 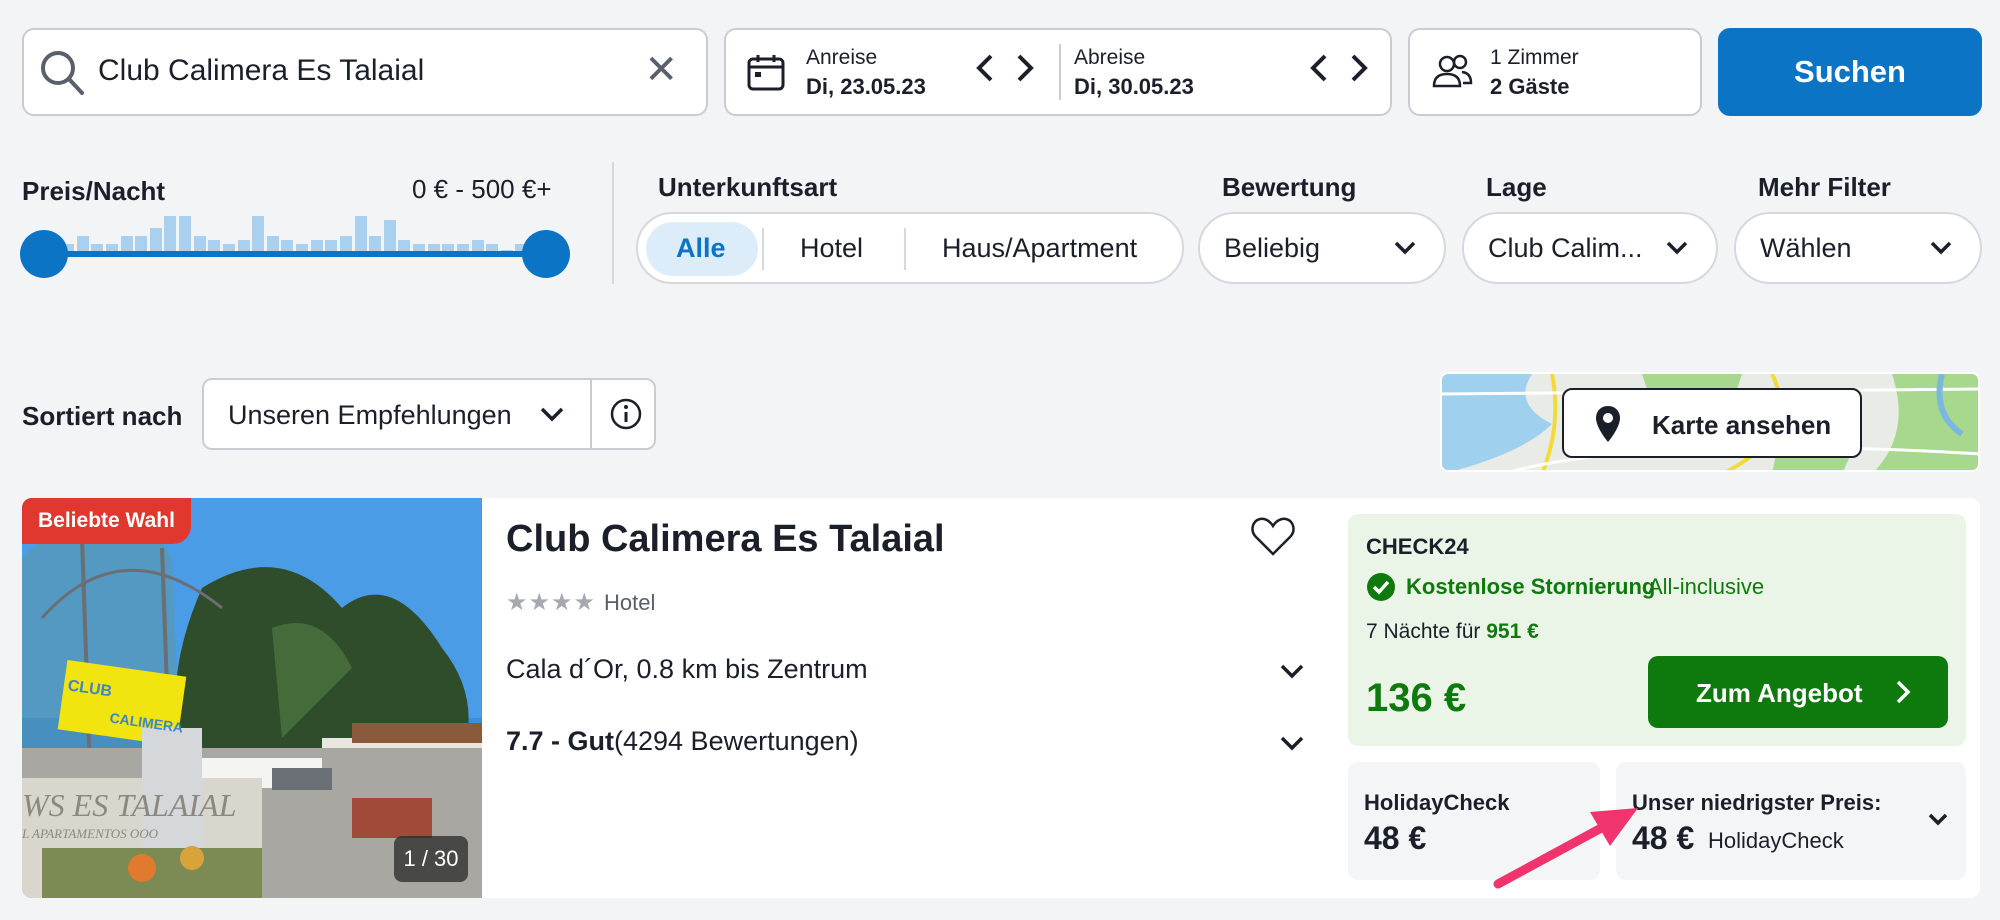 I want to click on hotel-name: Club Calimera Es Talaial, so click(x=725, y=539).